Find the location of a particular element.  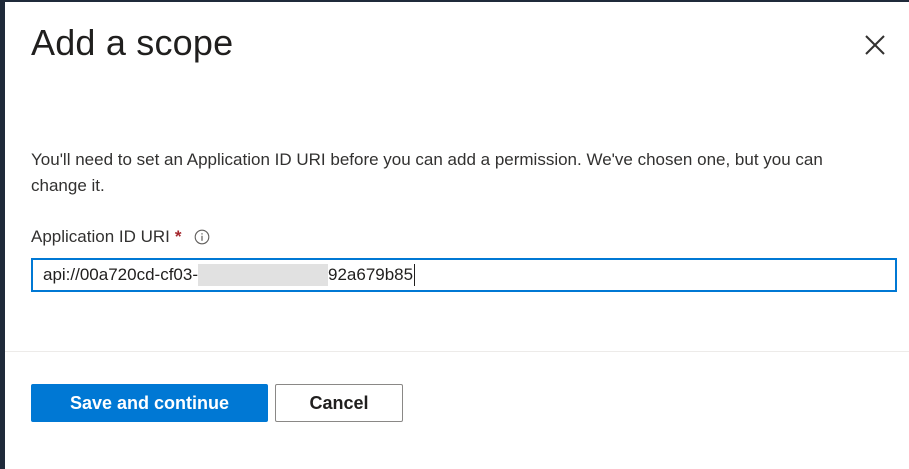

save-and-continue-button: Save and continue is located at coordinates (149, 403).